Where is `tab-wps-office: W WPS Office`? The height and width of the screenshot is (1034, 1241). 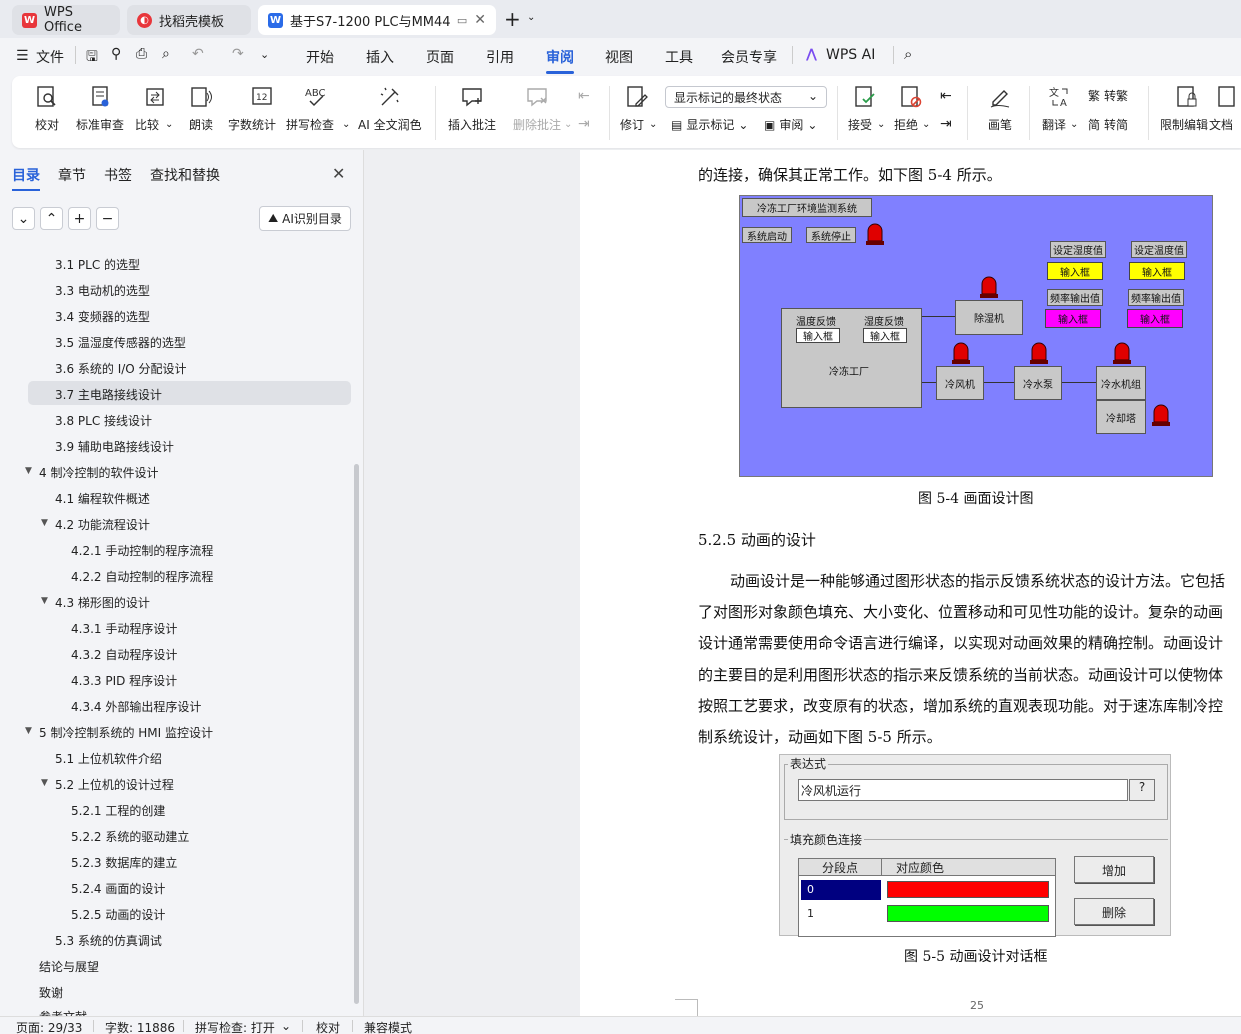 tab-wps-office: W WPS Office is located at coordinates (66, 20).